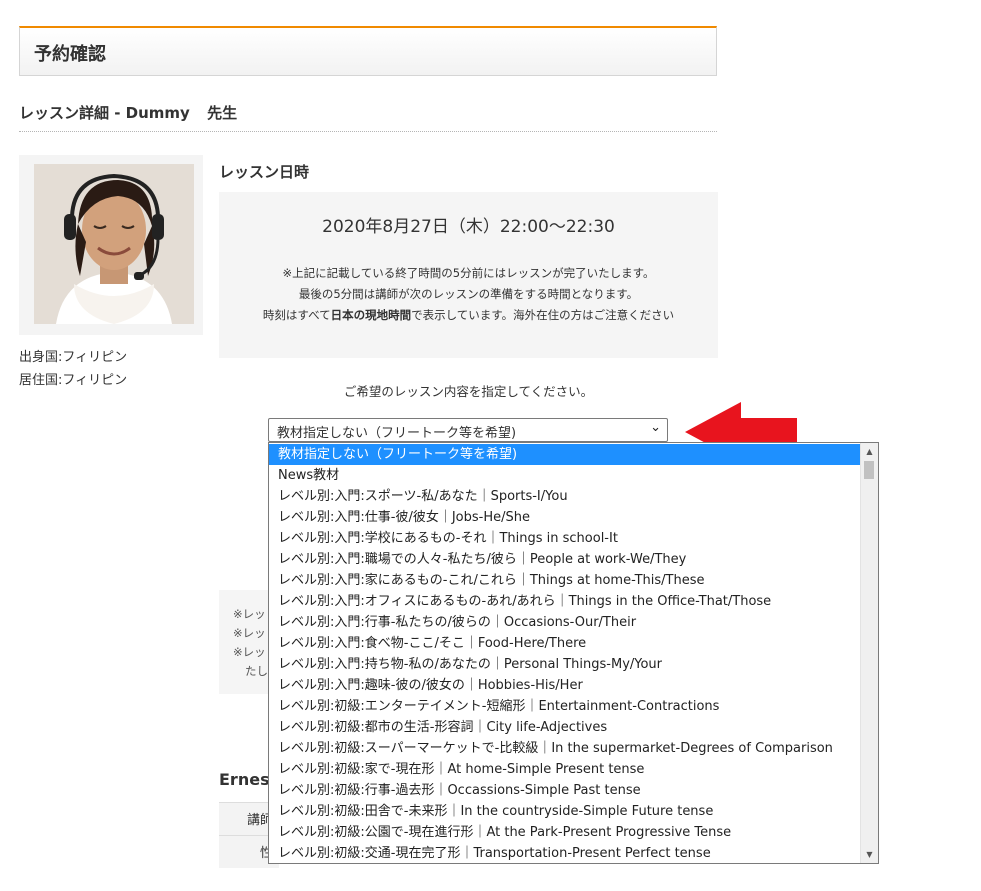 This screenshot has width=981, height=891. I want to click on dropdown-scrollbar: ▲ ▼, so click(869, 653).